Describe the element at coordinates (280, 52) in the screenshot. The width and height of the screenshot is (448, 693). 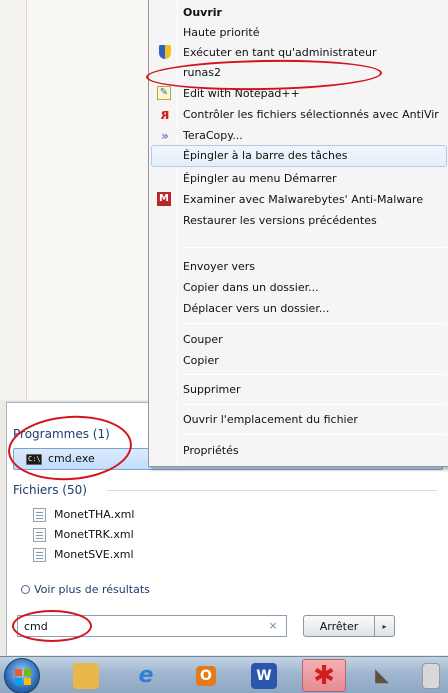
I see `menu-item-label: Exécuter en tant qu'administrateur` at that location.